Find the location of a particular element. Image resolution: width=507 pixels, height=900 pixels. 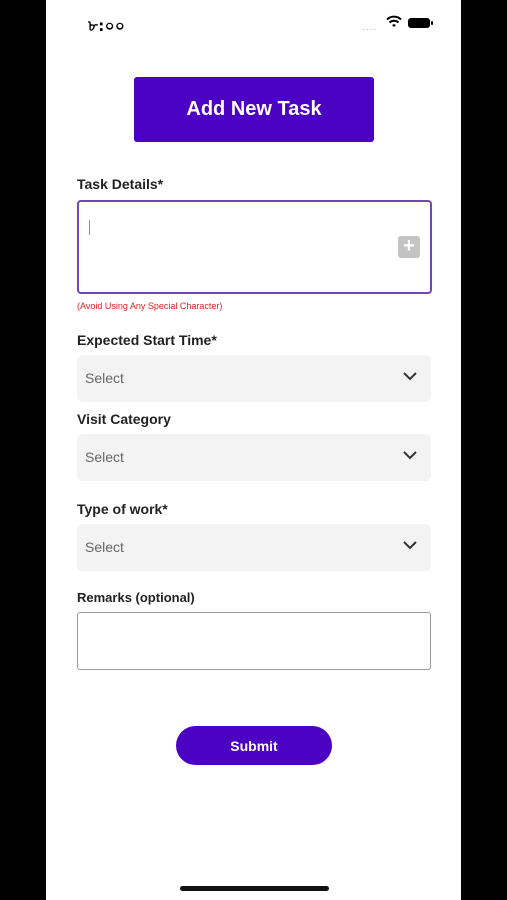

plus-icon: + is located at coordinates (409, 247).